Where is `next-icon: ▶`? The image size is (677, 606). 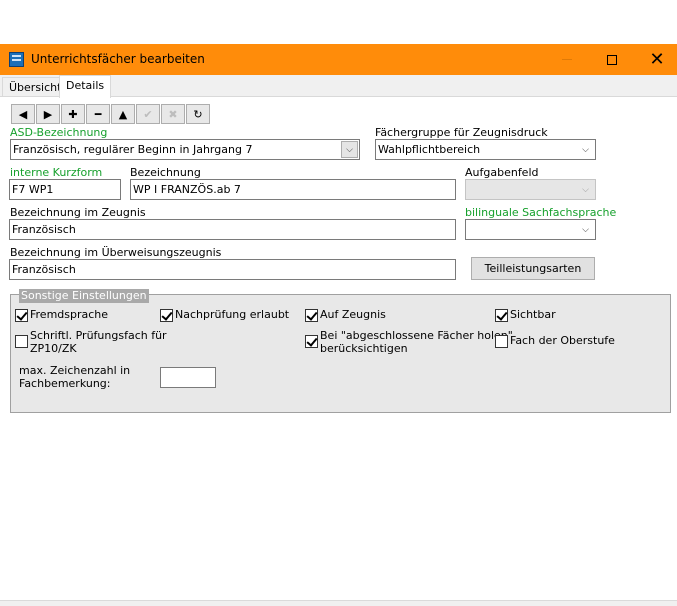
next-icon: ▶ is located at coordinates (48, 114).